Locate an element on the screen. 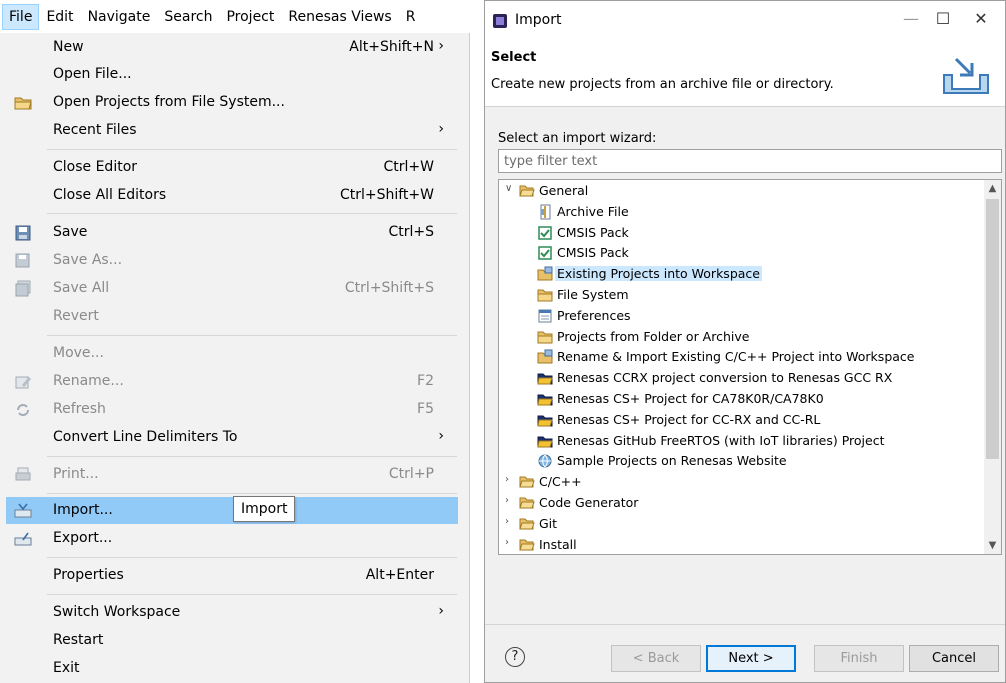 This screenshot has width=1006, height=683. import-icon is located at coordinates (23, 510).